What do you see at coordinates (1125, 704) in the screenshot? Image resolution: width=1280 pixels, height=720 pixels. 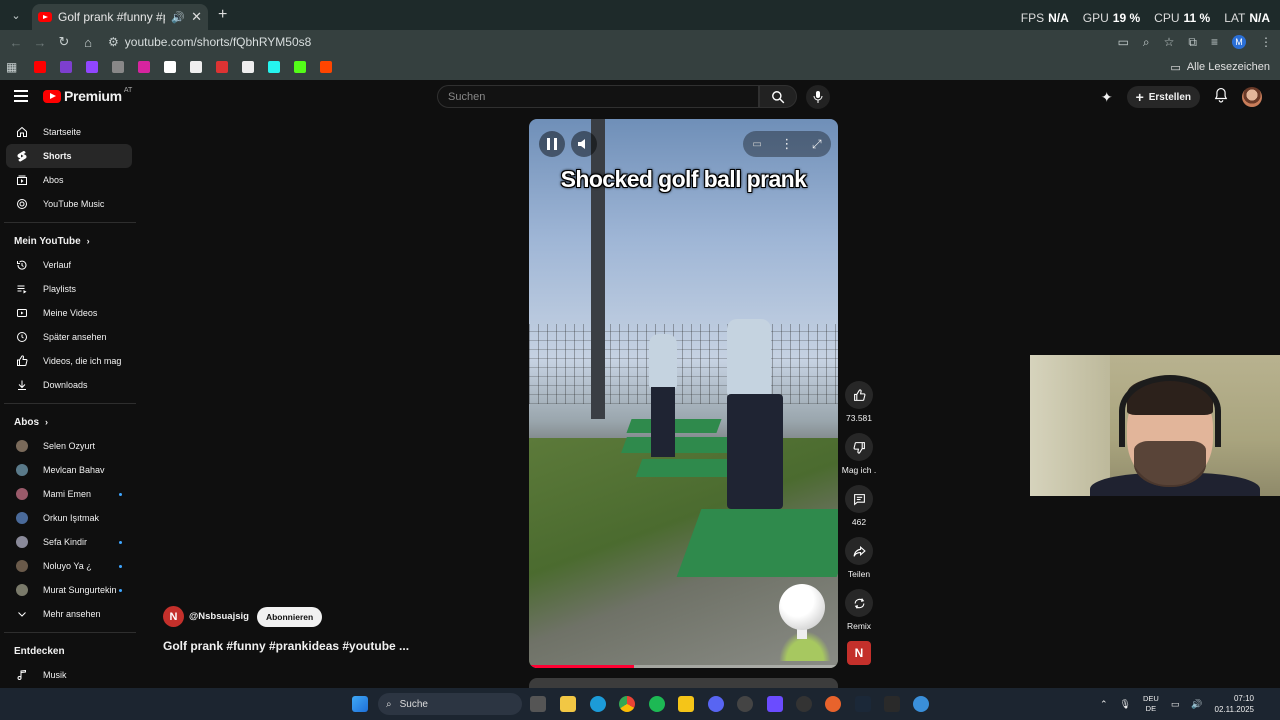 I see `microphone-icon: 🎙` at bounding box center [1125, 704].